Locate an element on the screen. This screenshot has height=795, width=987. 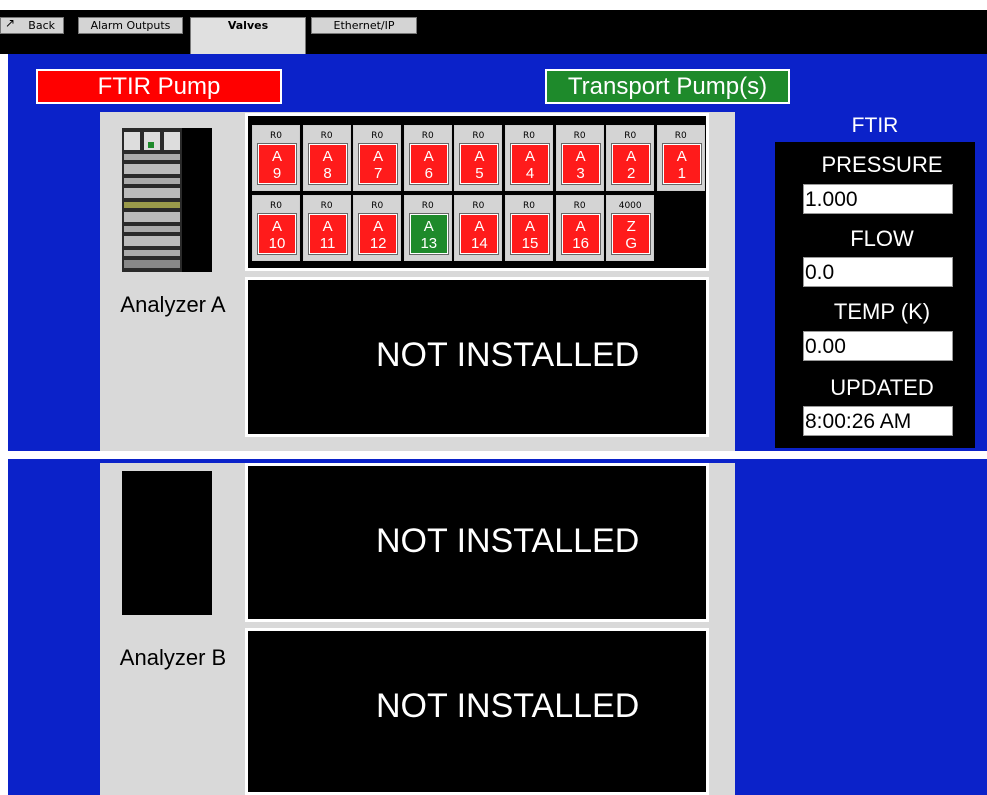
valve-line-2: 8 is located at coordinates (327, 173).